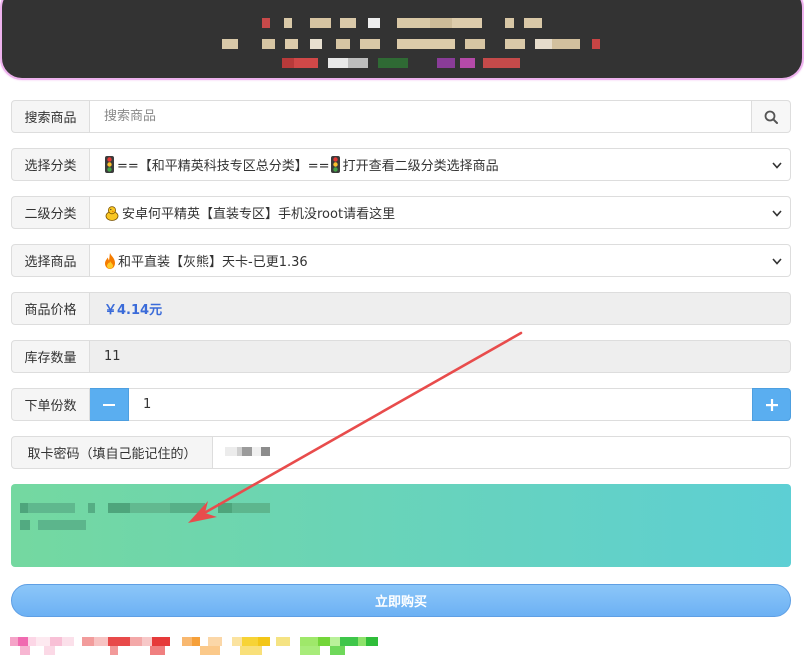 The width and height of the screenshot is (804, 658). I want to click on price-value: ￥4.14元, so click(133, 310).